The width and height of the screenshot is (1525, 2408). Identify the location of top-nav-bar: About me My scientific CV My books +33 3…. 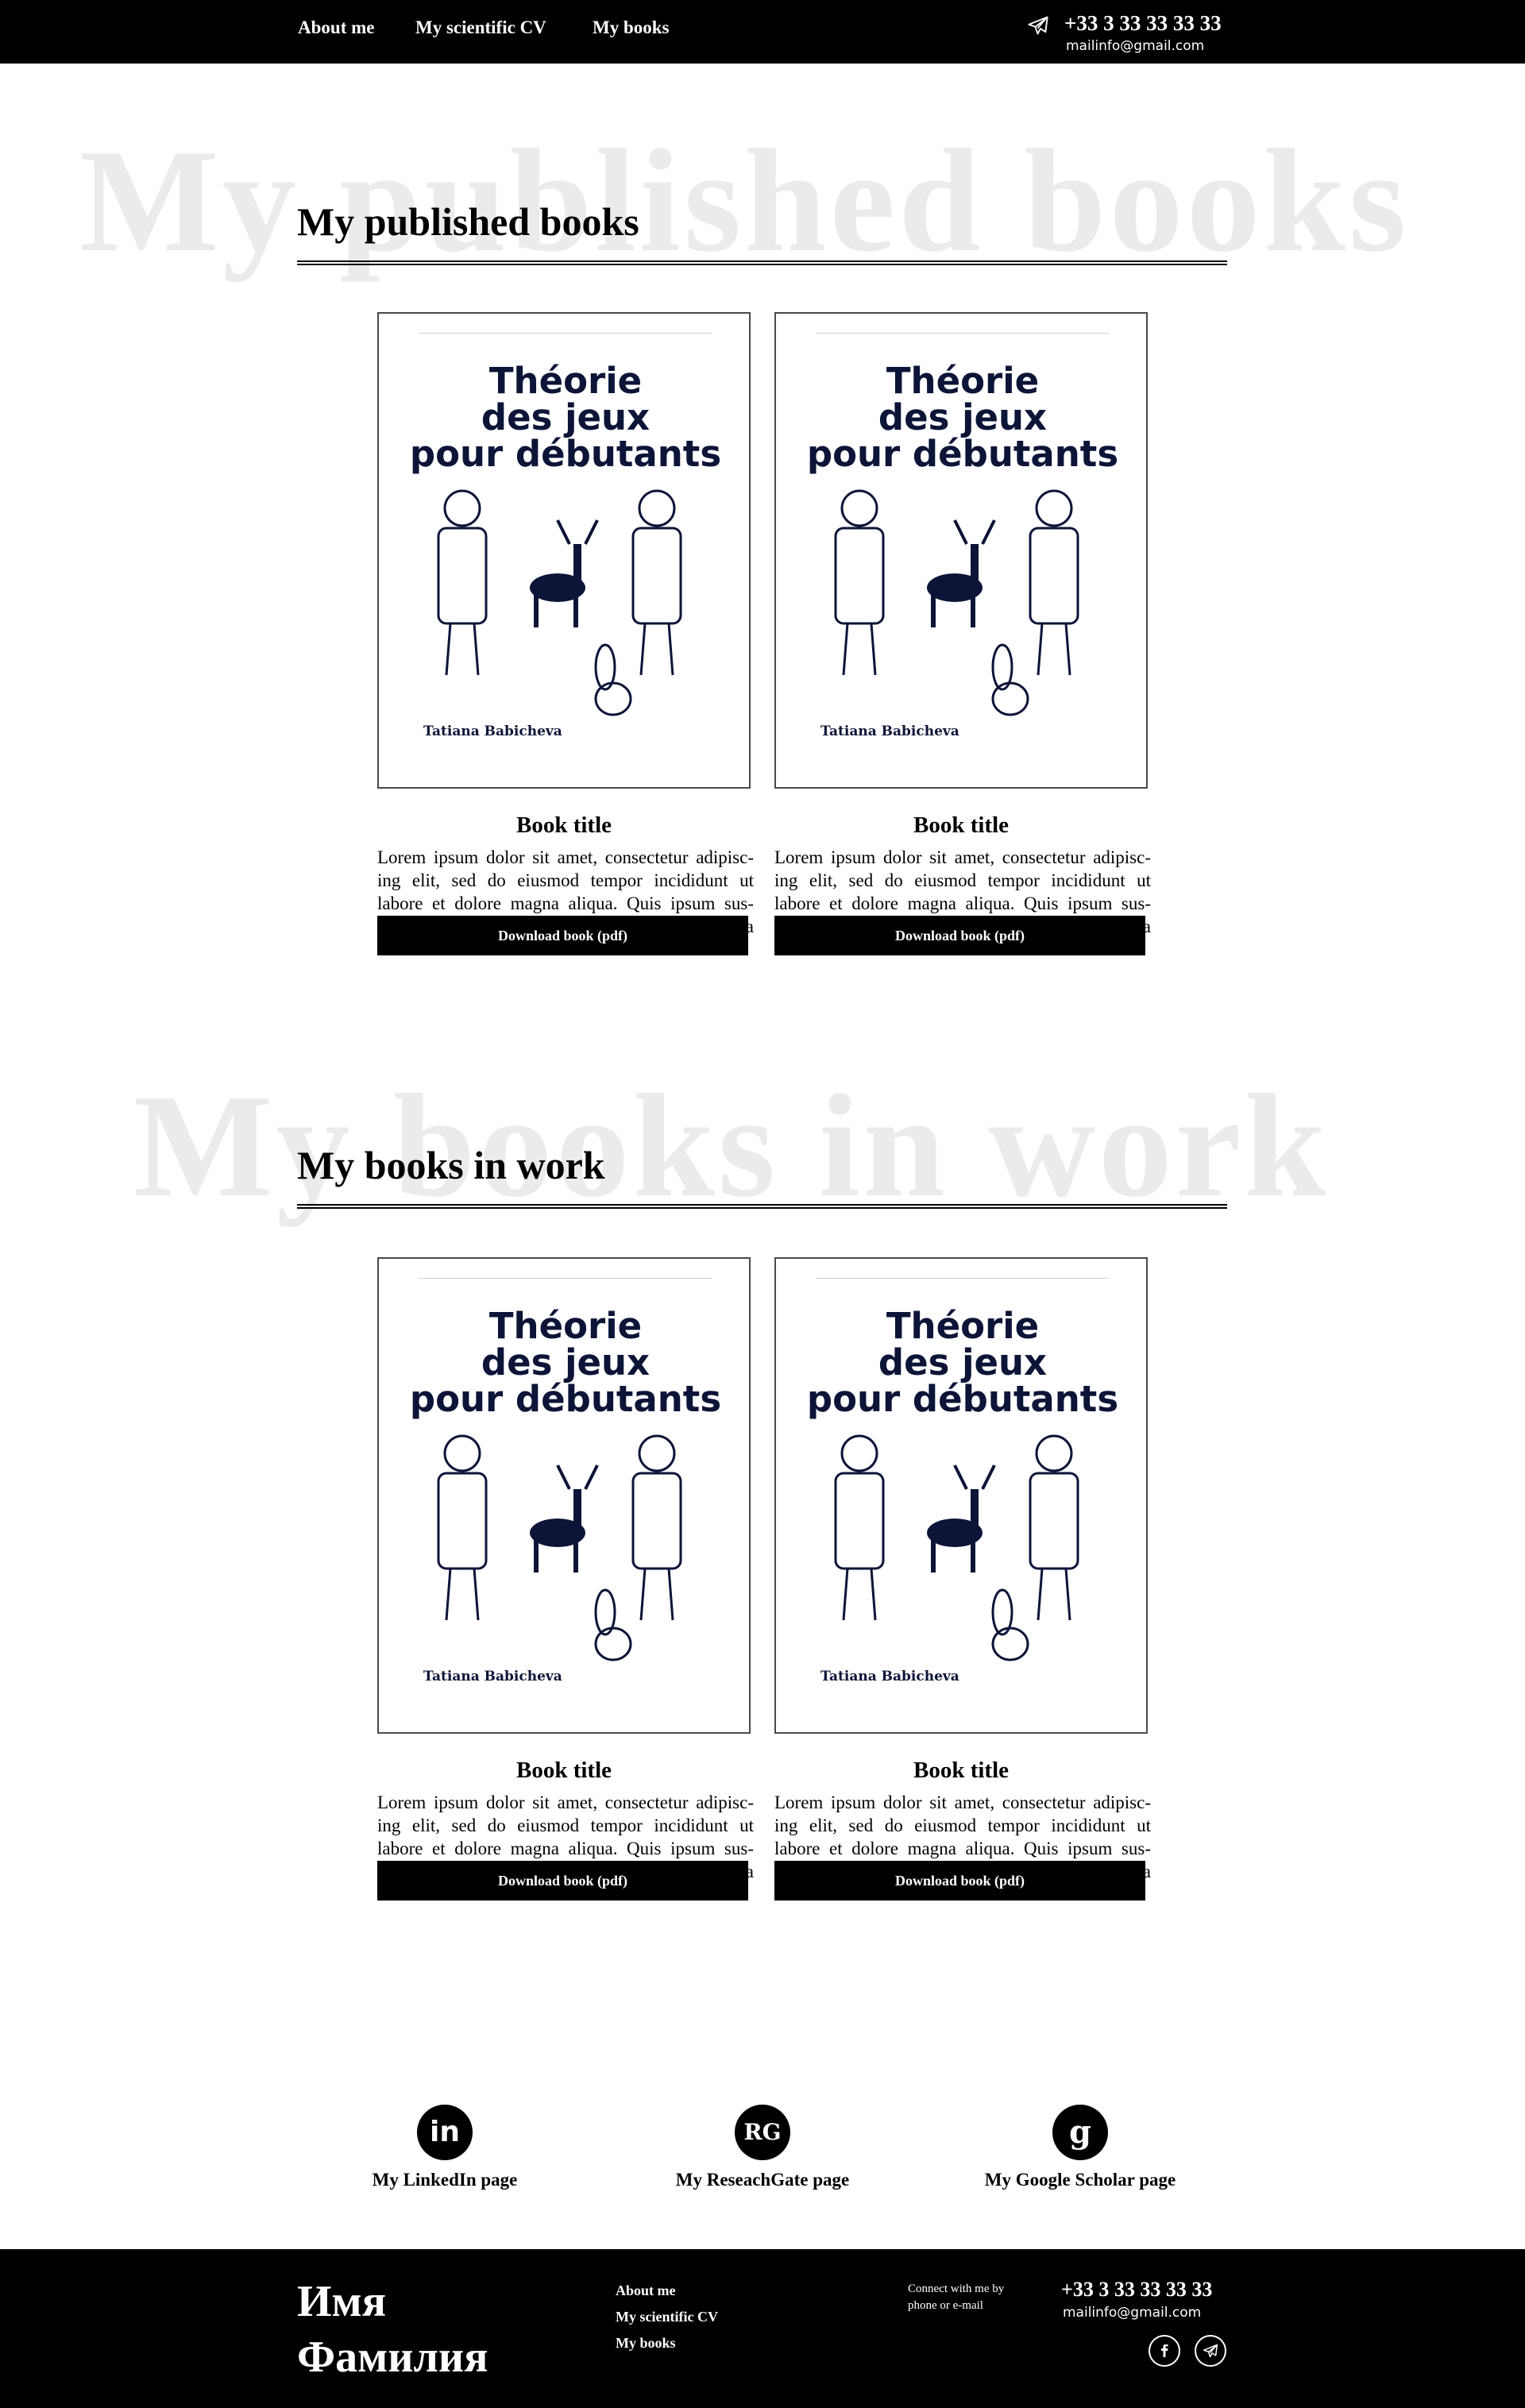
(763, 32).